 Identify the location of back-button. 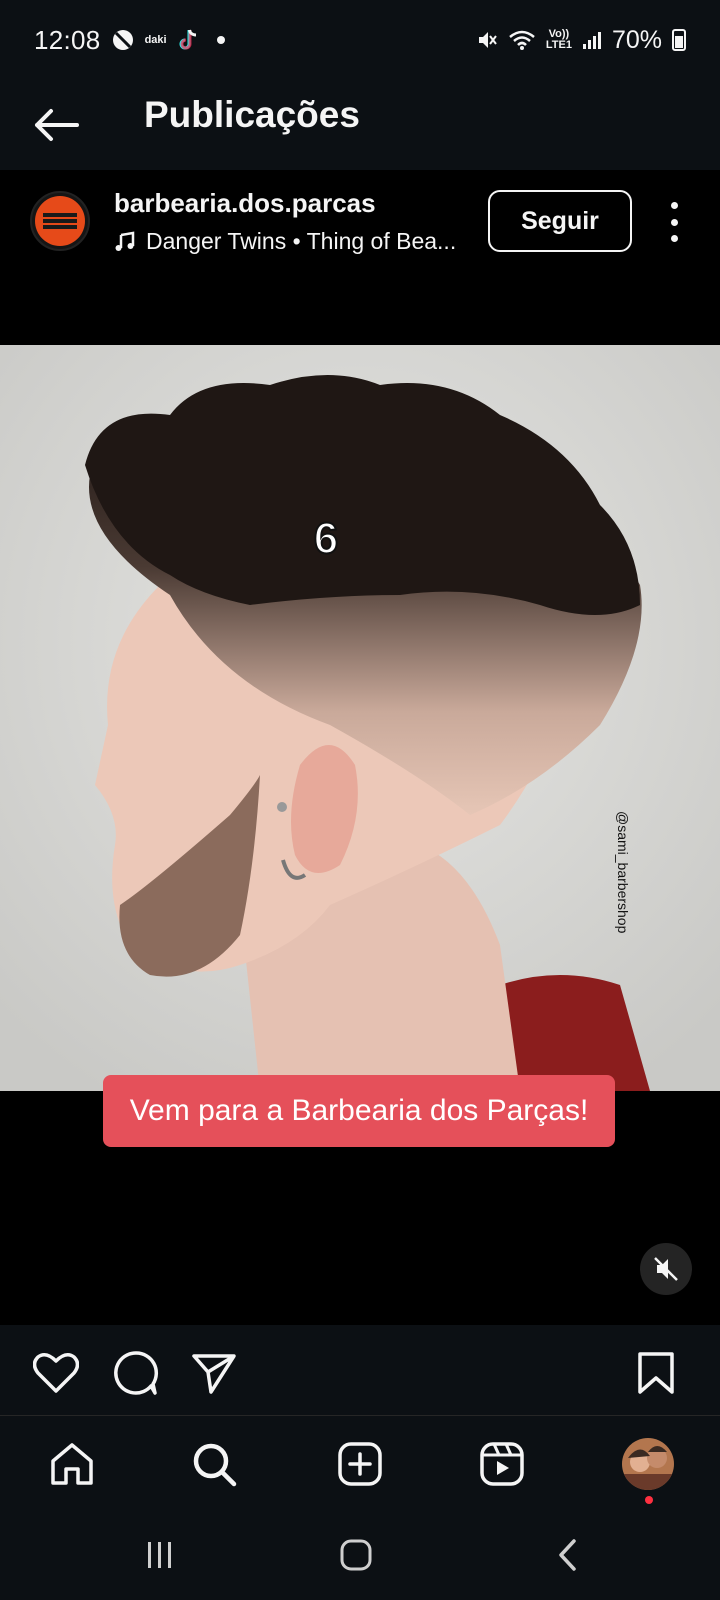
(56, 125).